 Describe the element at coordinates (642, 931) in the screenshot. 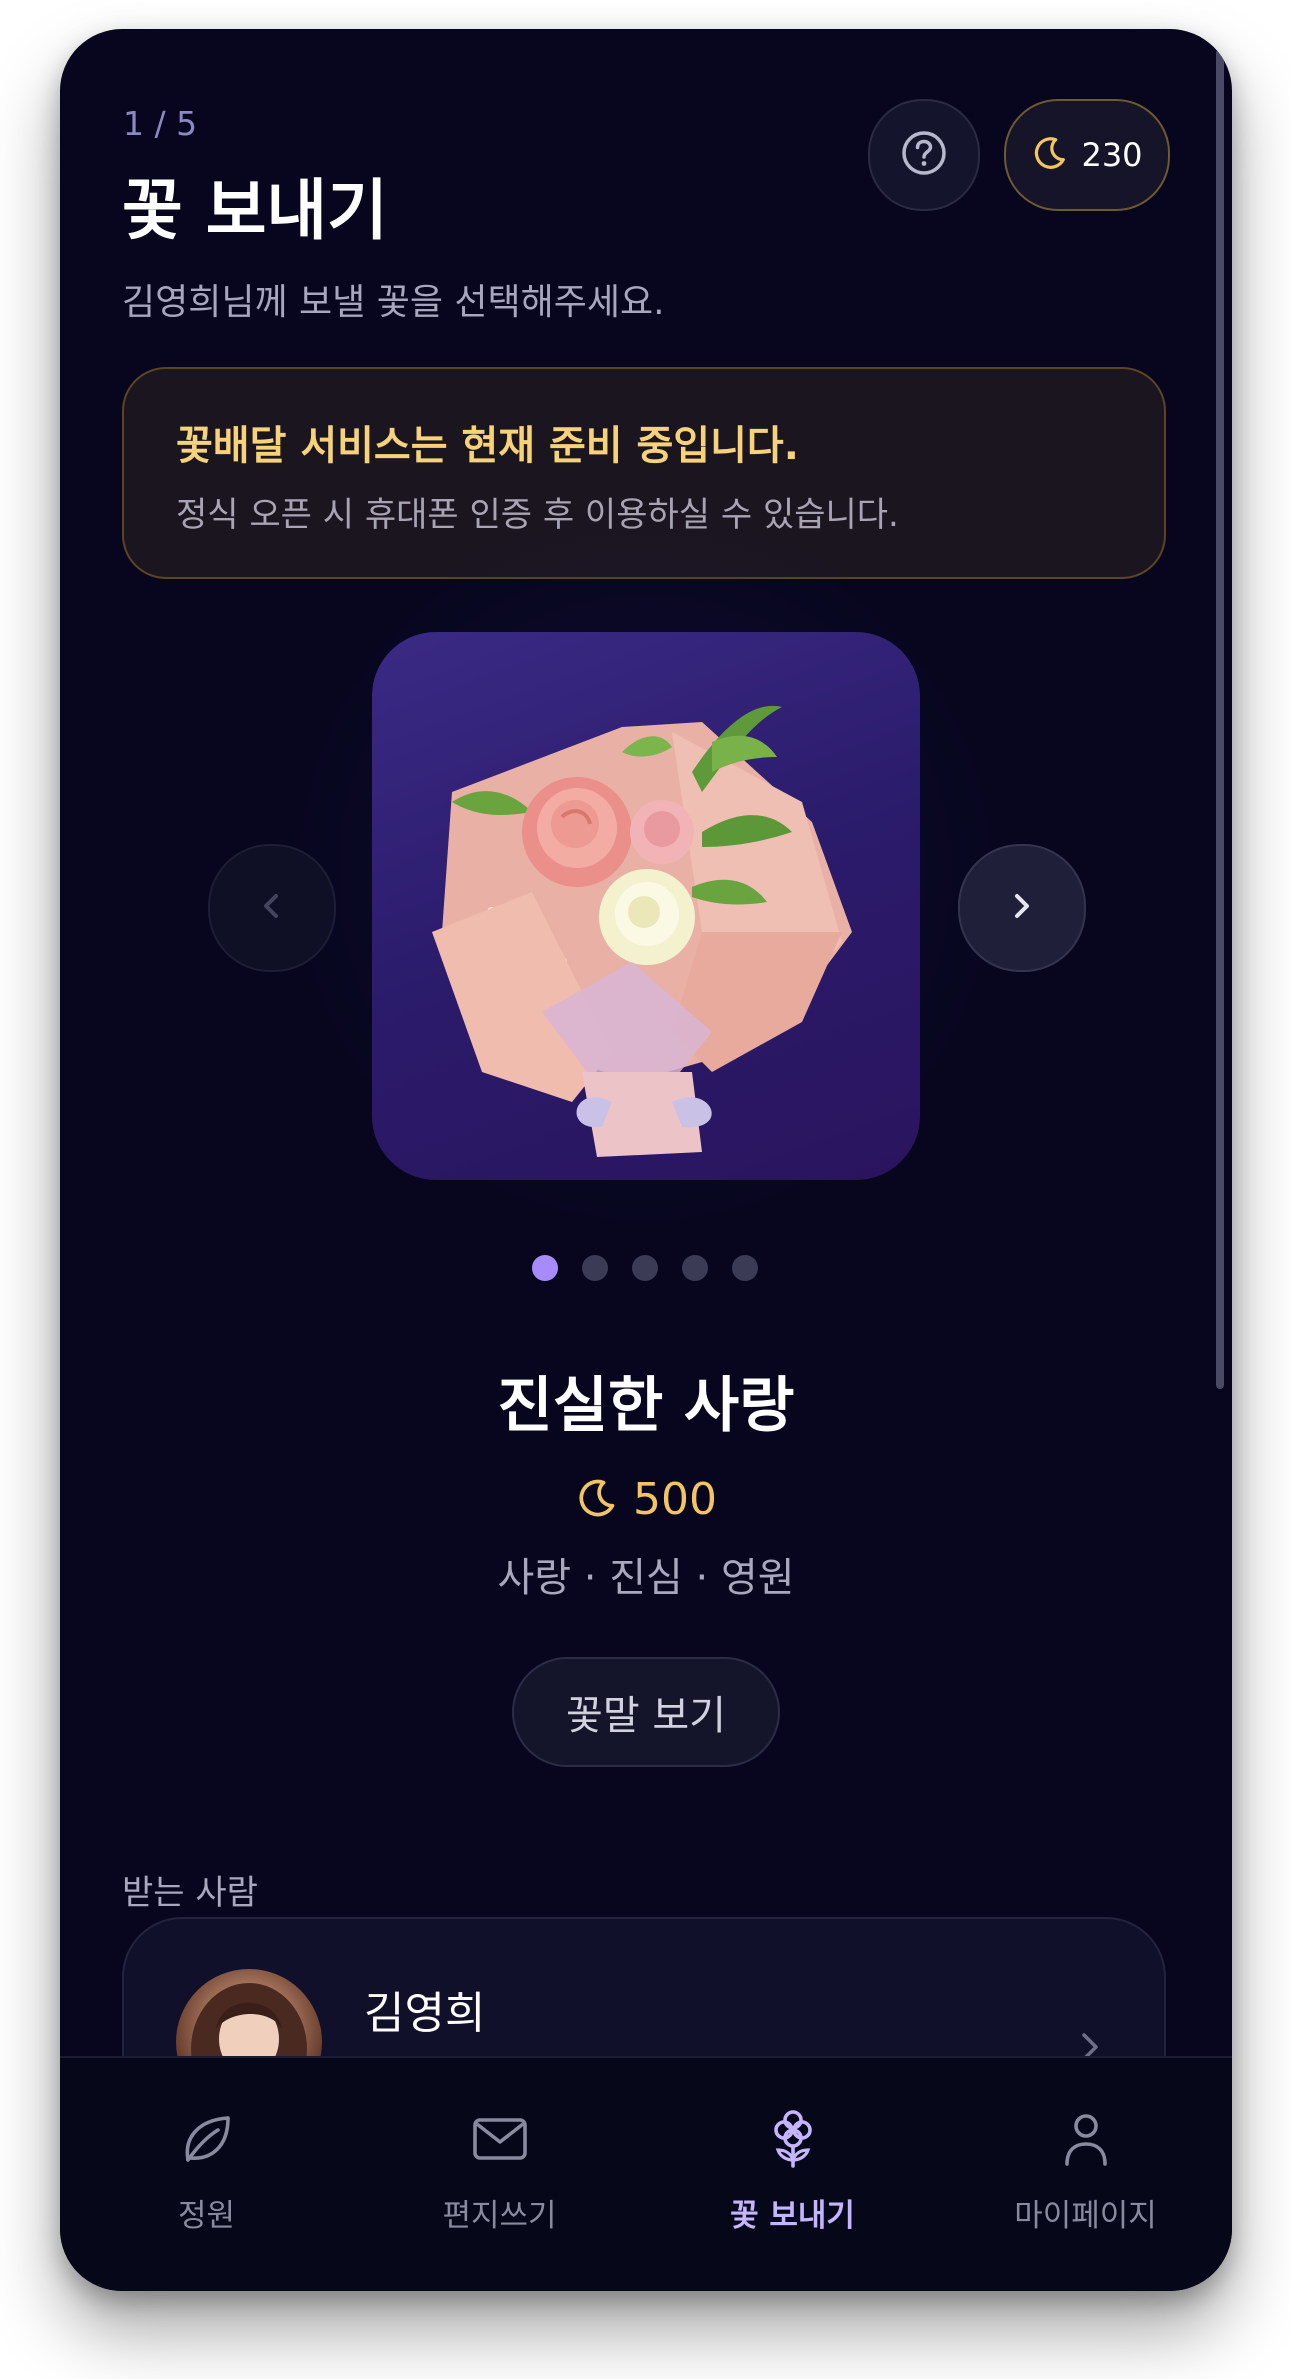

I see `bouquet-image` at that location.